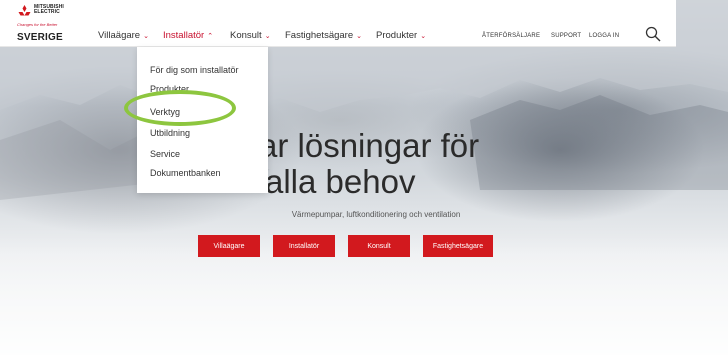 This screenshot has width=728, height=355. Describe the element at coordinates (40, 37) in the screenshot. I see `country-label: SVERIGE` at that location.